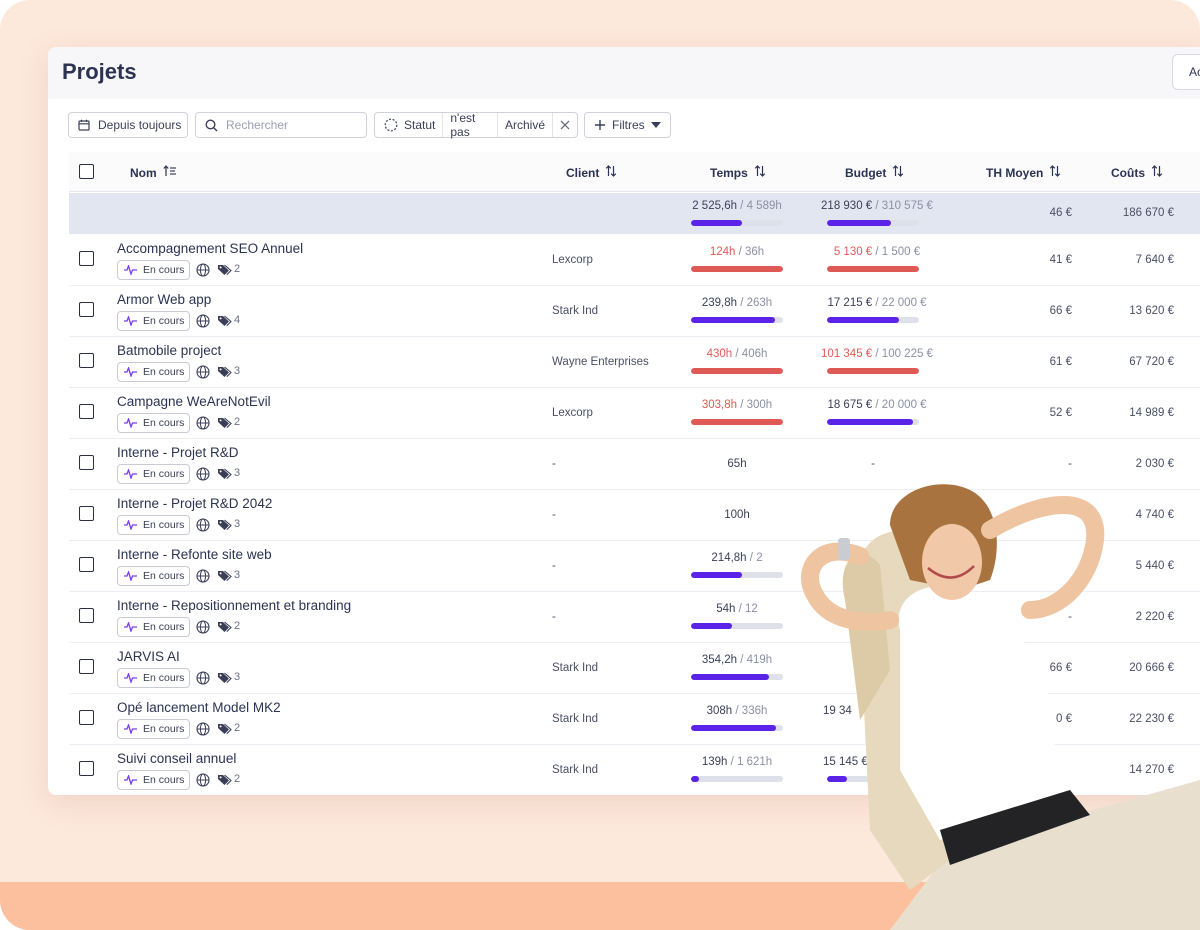 The height and width of the screenshot is (930, 1200). I want to click on project-name: Interne - Repositionnement et branding, so click(234, 605).